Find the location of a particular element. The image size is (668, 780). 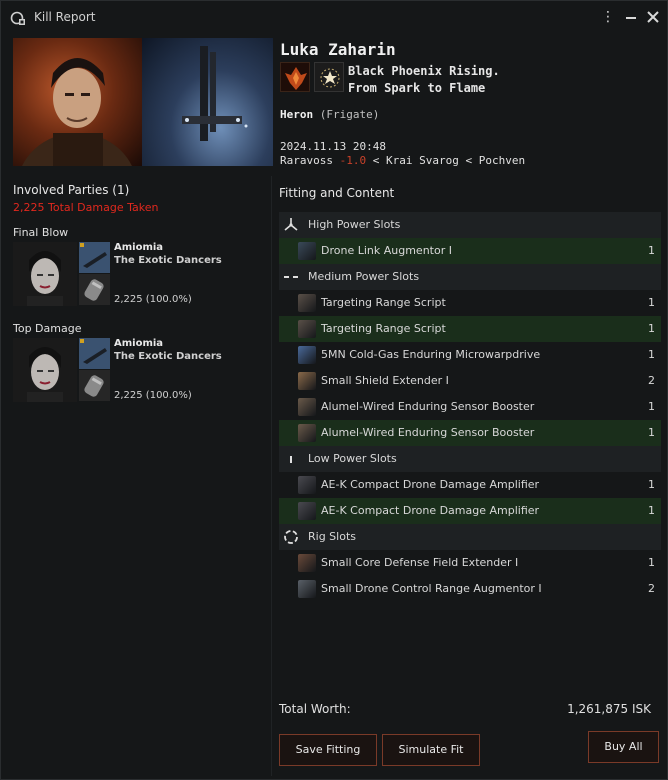

top-damage-ship-icon is located at coordinates (94, 353).